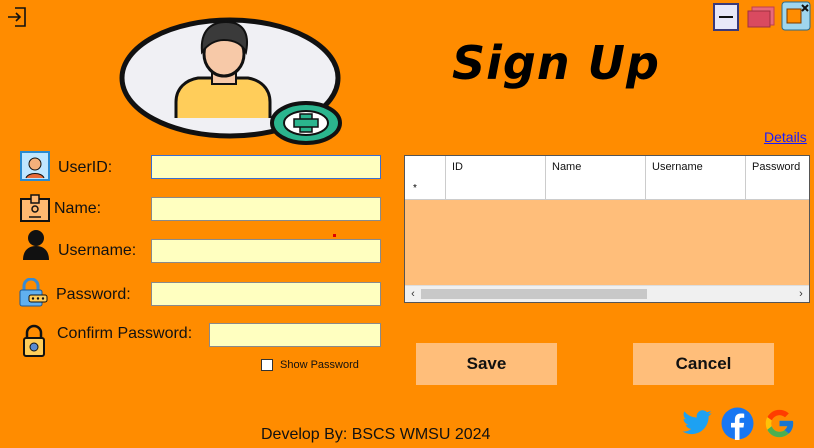 Image resolution: width=814 pixels, height=448 pixels. What do you see at coordinates (17, 17) in the screenshot?
I see `logout-icon` at bounding box center [17, 17].